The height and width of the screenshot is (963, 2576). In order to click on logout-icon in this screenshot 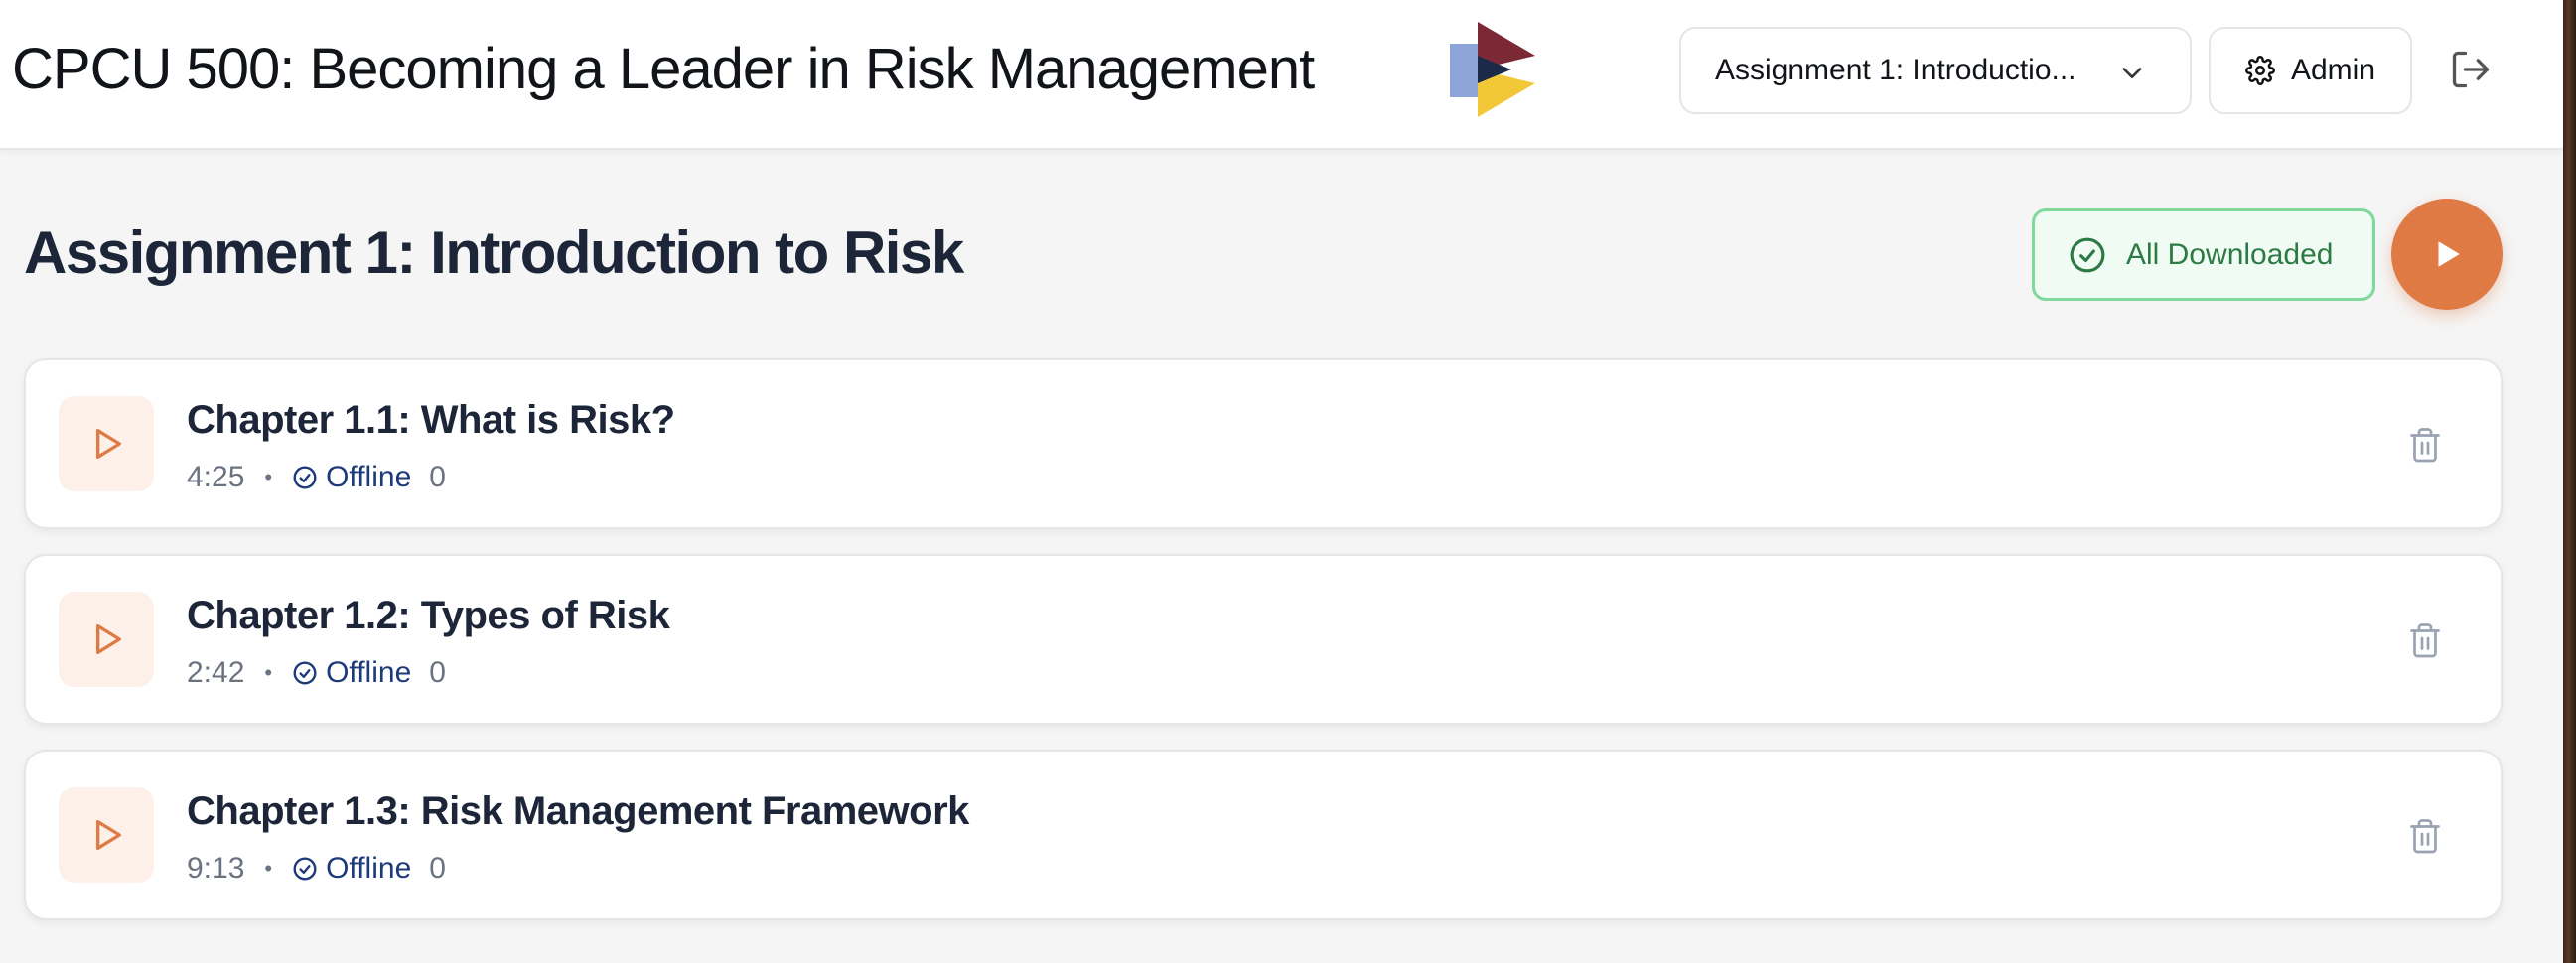, I will do `click(2471, 69)`.